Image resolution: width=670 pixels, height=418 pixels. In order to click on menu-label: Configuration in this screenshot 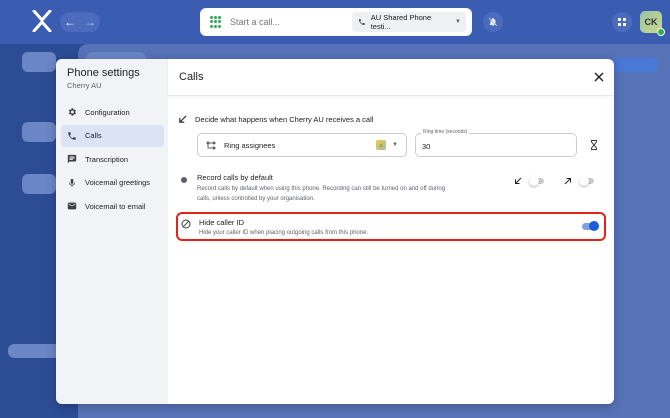, I will do `click(107, 112)`.